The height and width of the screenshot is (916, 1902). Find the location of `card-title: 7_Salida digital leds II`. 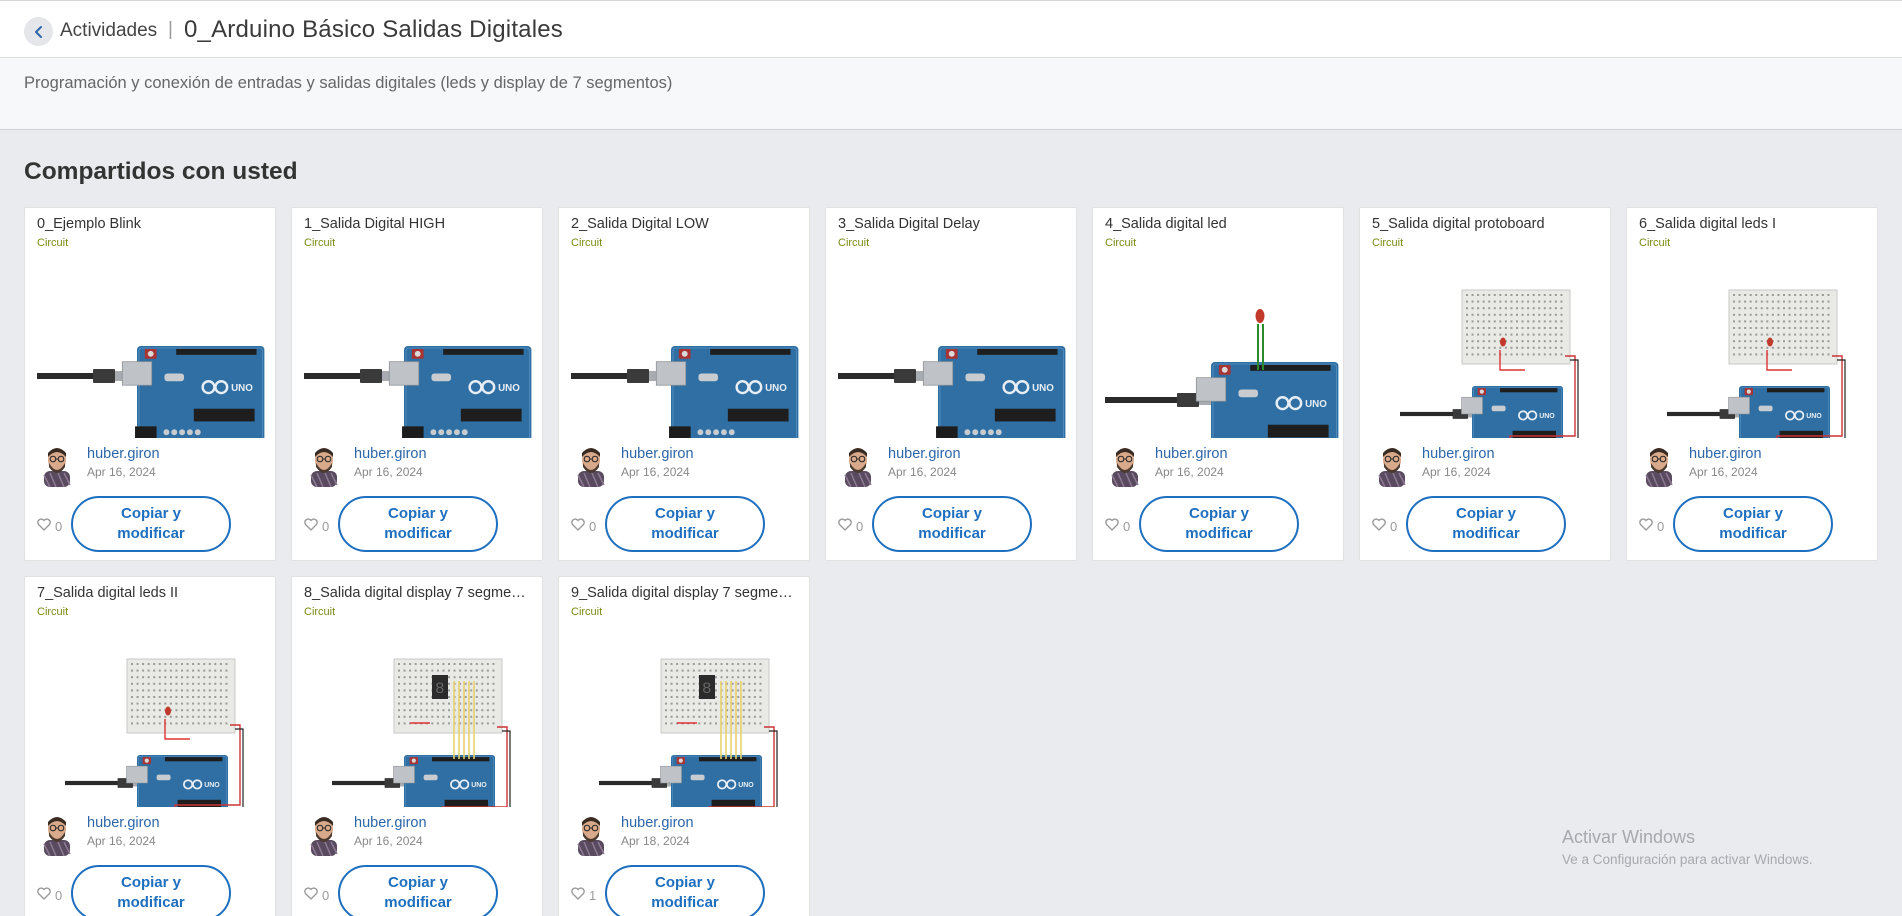

card-title: 7_Salida digital leds II is located at coordinates (151, 593).